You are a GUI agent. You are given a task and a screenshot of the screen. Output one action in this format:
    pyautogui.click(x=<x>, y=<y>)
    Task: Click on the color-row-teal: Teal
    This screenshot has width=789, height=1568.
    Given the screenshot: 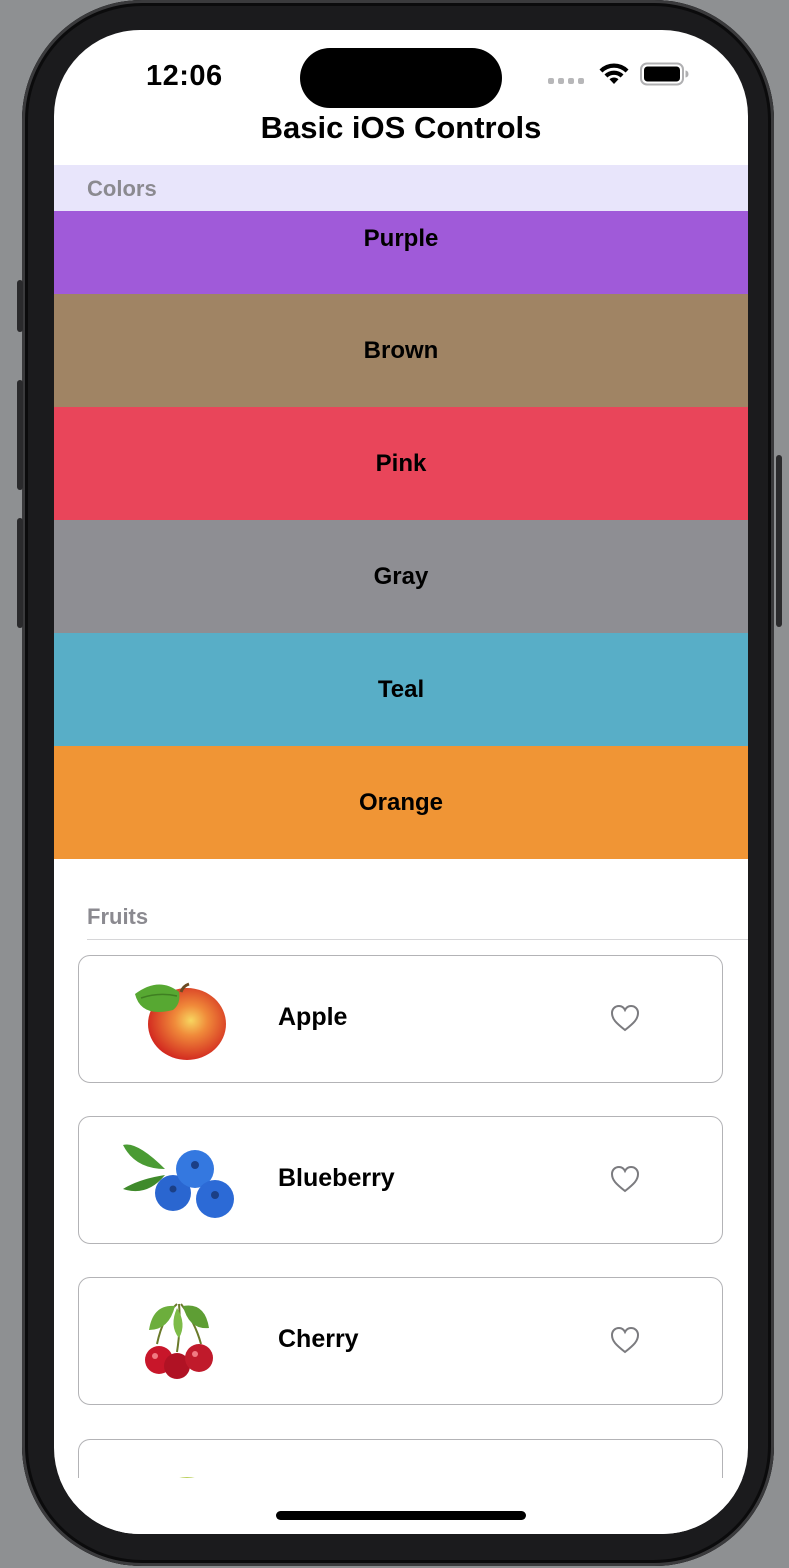 What is the action you would take?
    pyautogui.click(x=401, y=689)
    